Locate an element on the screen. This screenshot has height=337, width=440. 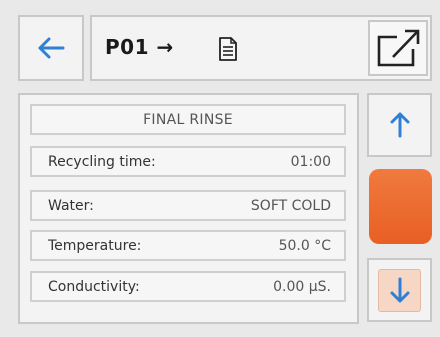
scroll-position-indicator is located at coordinates (400, 206).